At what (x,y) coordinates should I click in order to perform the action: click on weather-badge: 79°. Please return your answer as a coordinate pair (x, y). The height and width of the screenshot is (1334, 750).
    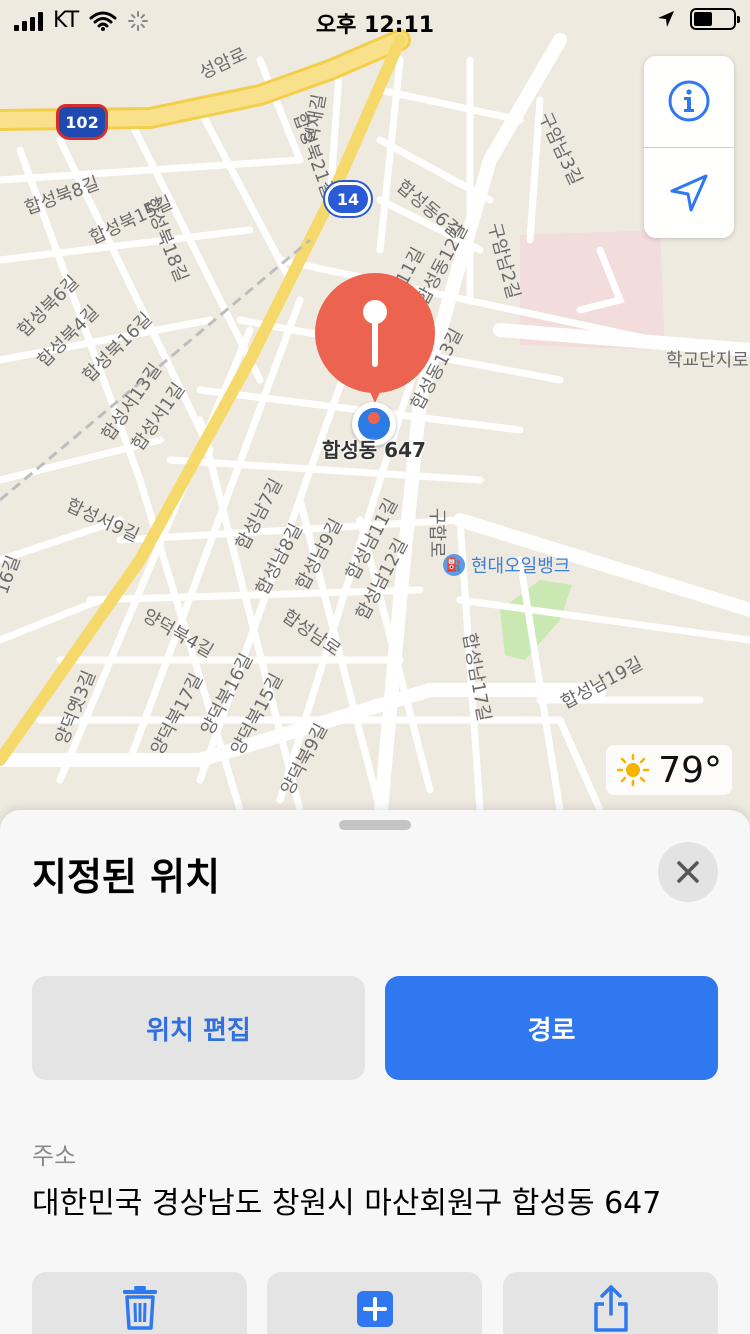
    Looking at the image, I should click on (669, 770).